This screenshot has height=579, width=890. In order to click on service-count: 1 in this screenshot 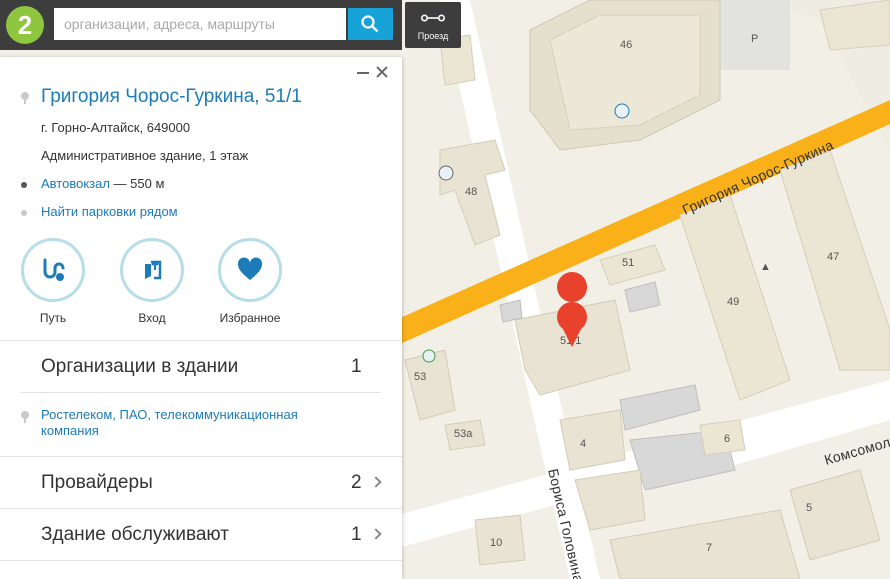, I will do `click(356, 534)`.